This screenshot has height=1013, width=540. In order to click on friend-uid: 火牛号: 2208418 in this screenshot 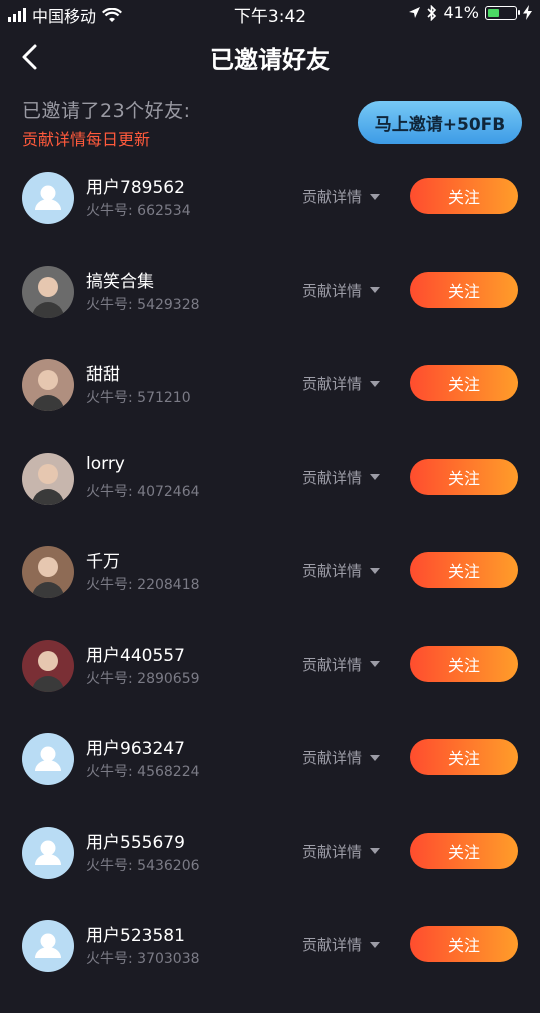, I will do `click(143, 585)`.